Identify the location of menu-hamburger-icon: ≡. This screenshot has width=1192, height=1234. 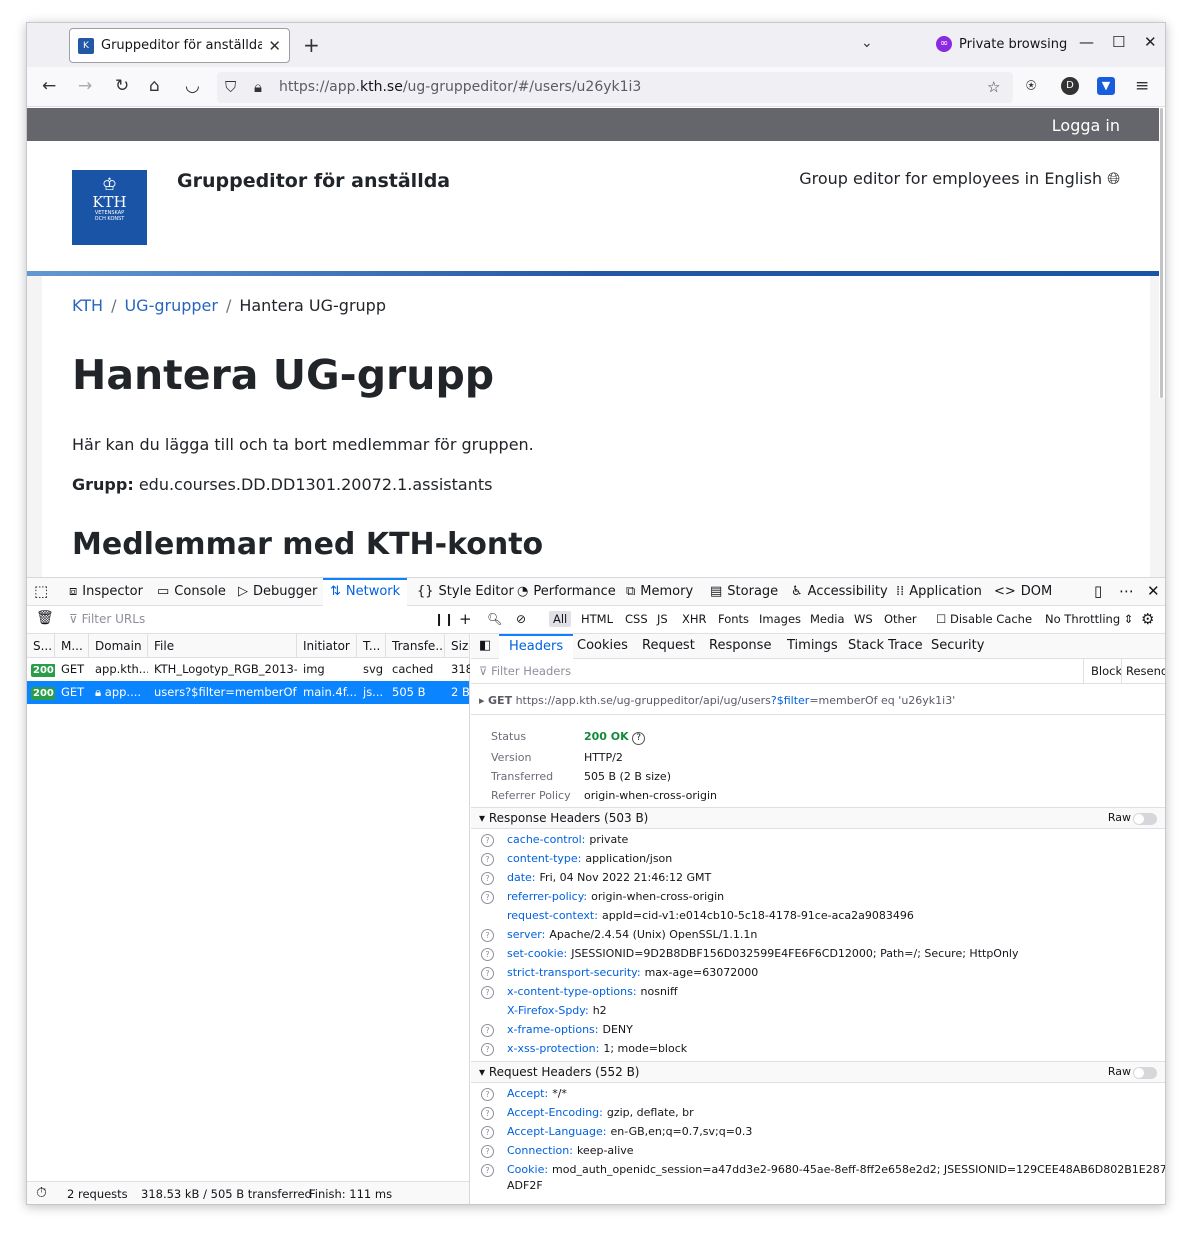
(1142, 86).